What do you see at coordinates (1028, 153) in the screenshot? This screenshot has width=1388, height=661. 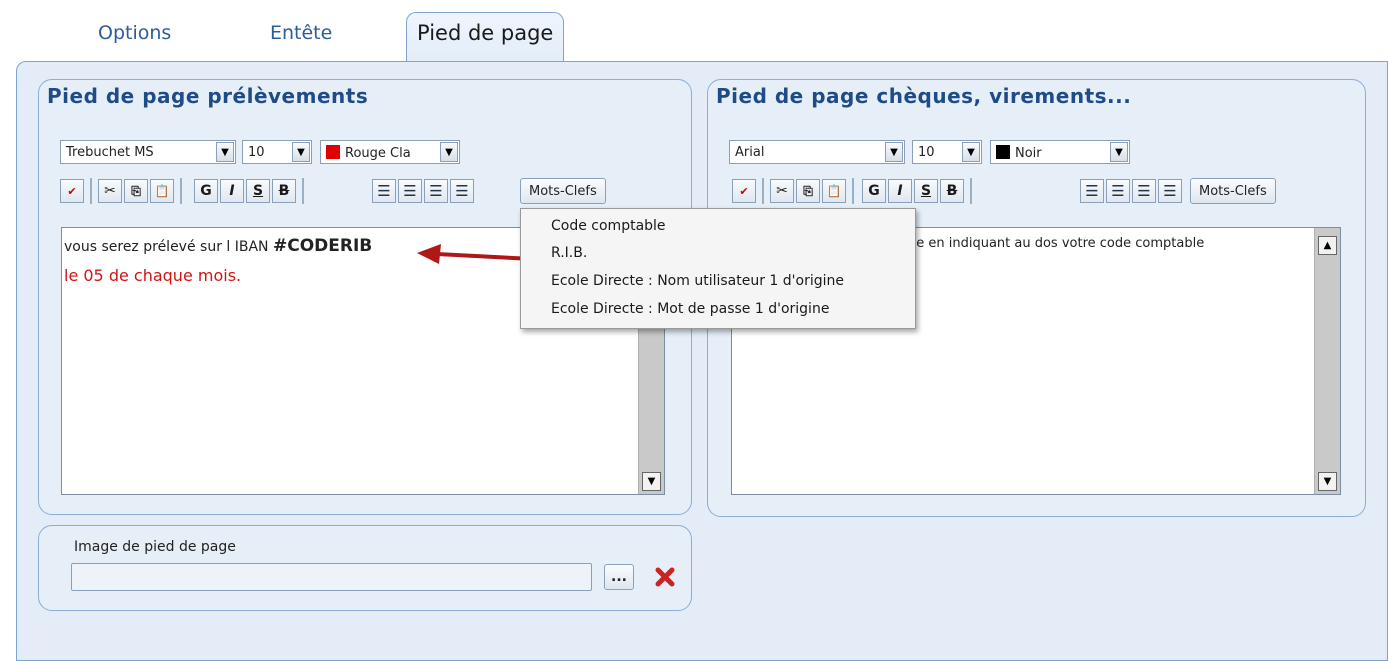 I see `color-select-right-value: Noir` at bounding box center [1028, 153].